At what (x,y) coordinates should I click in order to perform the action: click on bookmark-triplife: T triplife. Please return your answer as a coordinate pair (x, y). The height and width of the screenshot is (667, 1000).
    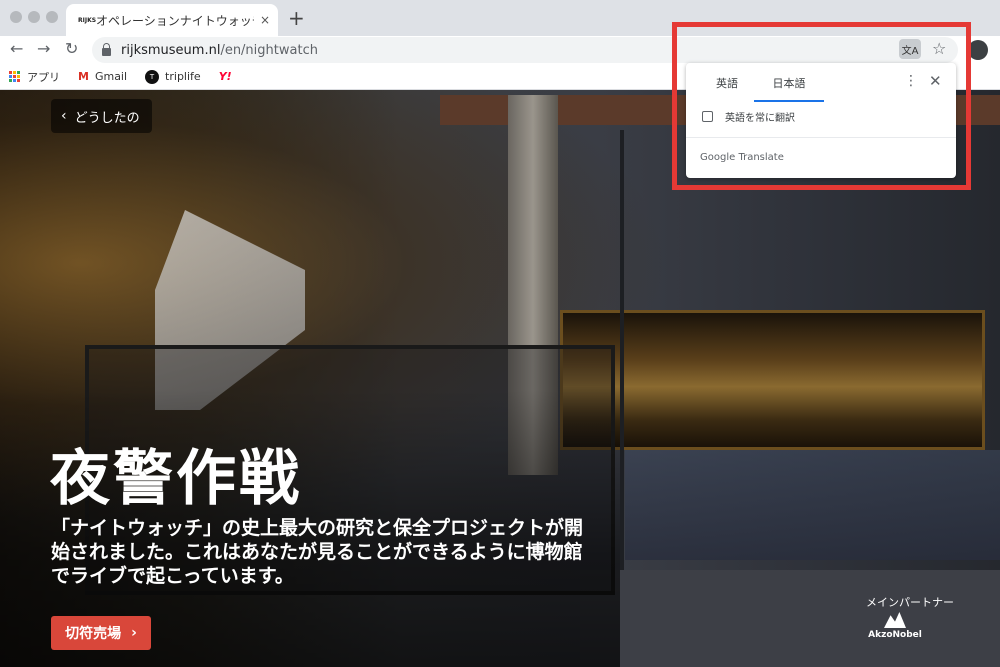
    Looking at the image, I should click on (173, 76).